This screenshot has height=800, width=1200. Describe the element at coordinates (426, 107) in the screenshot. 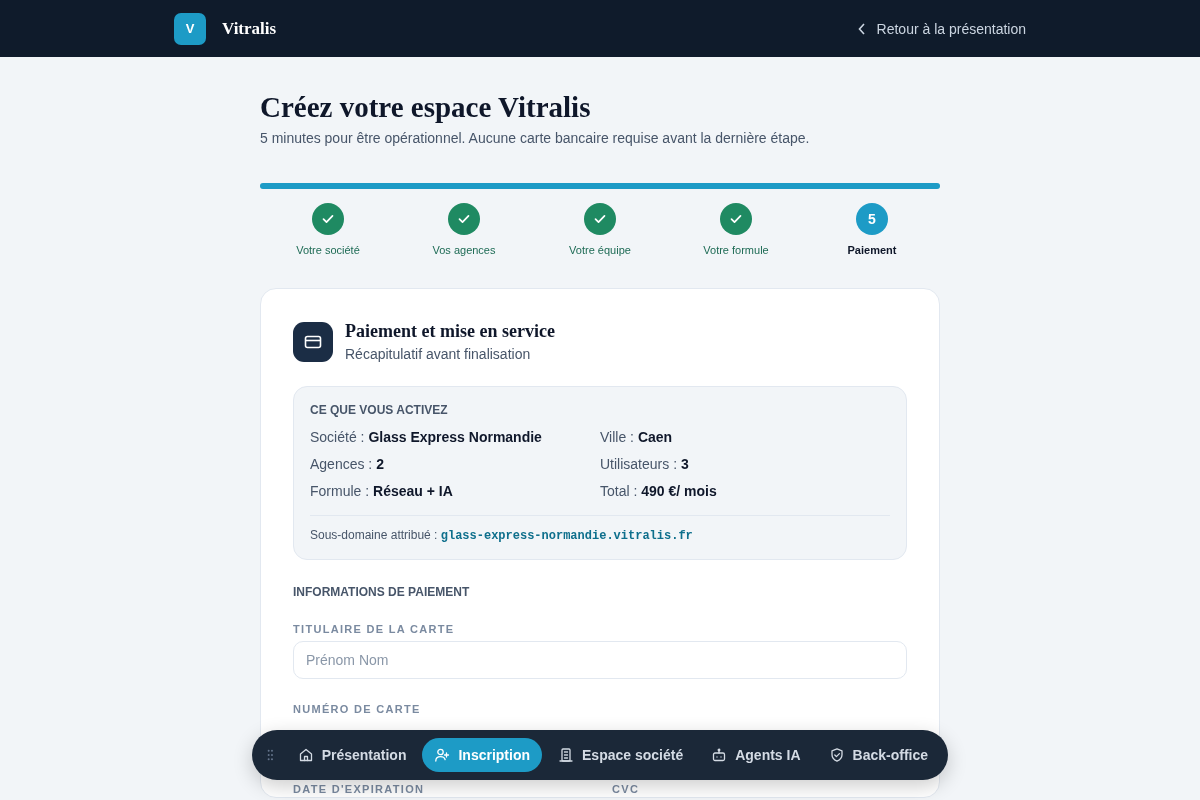

I see `page-title: Créez votre espace Vitralis` at that location.